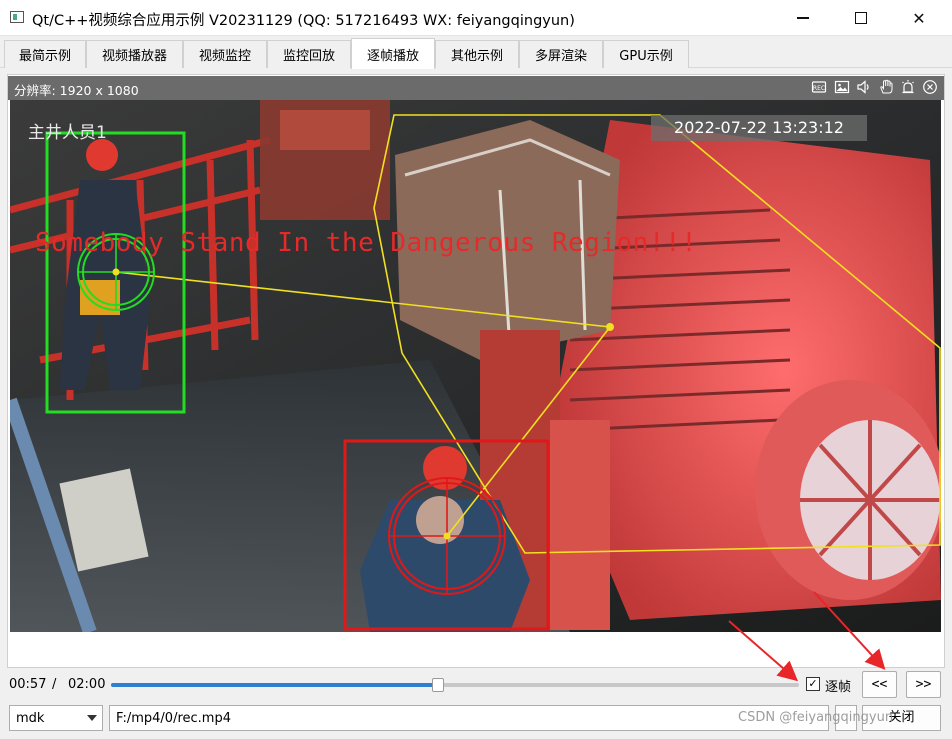  I want to click on tab-video-monitor: 视频监控, so click(225, 54).